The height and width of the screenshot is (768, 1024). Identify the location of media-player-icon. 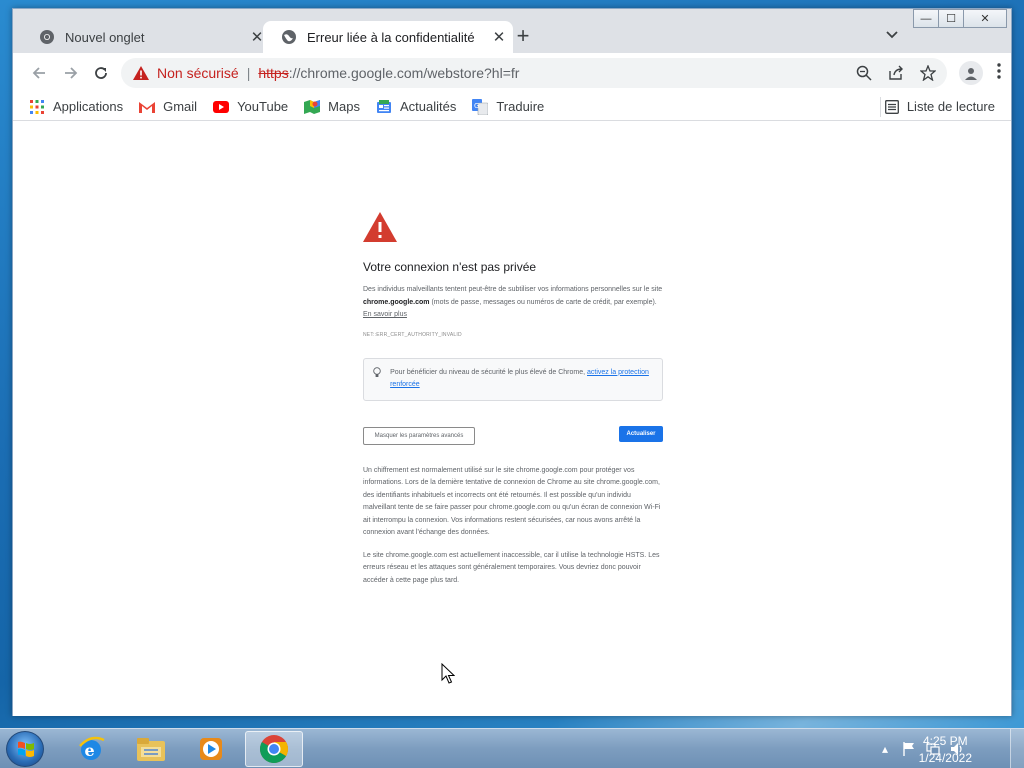
(211, 749).